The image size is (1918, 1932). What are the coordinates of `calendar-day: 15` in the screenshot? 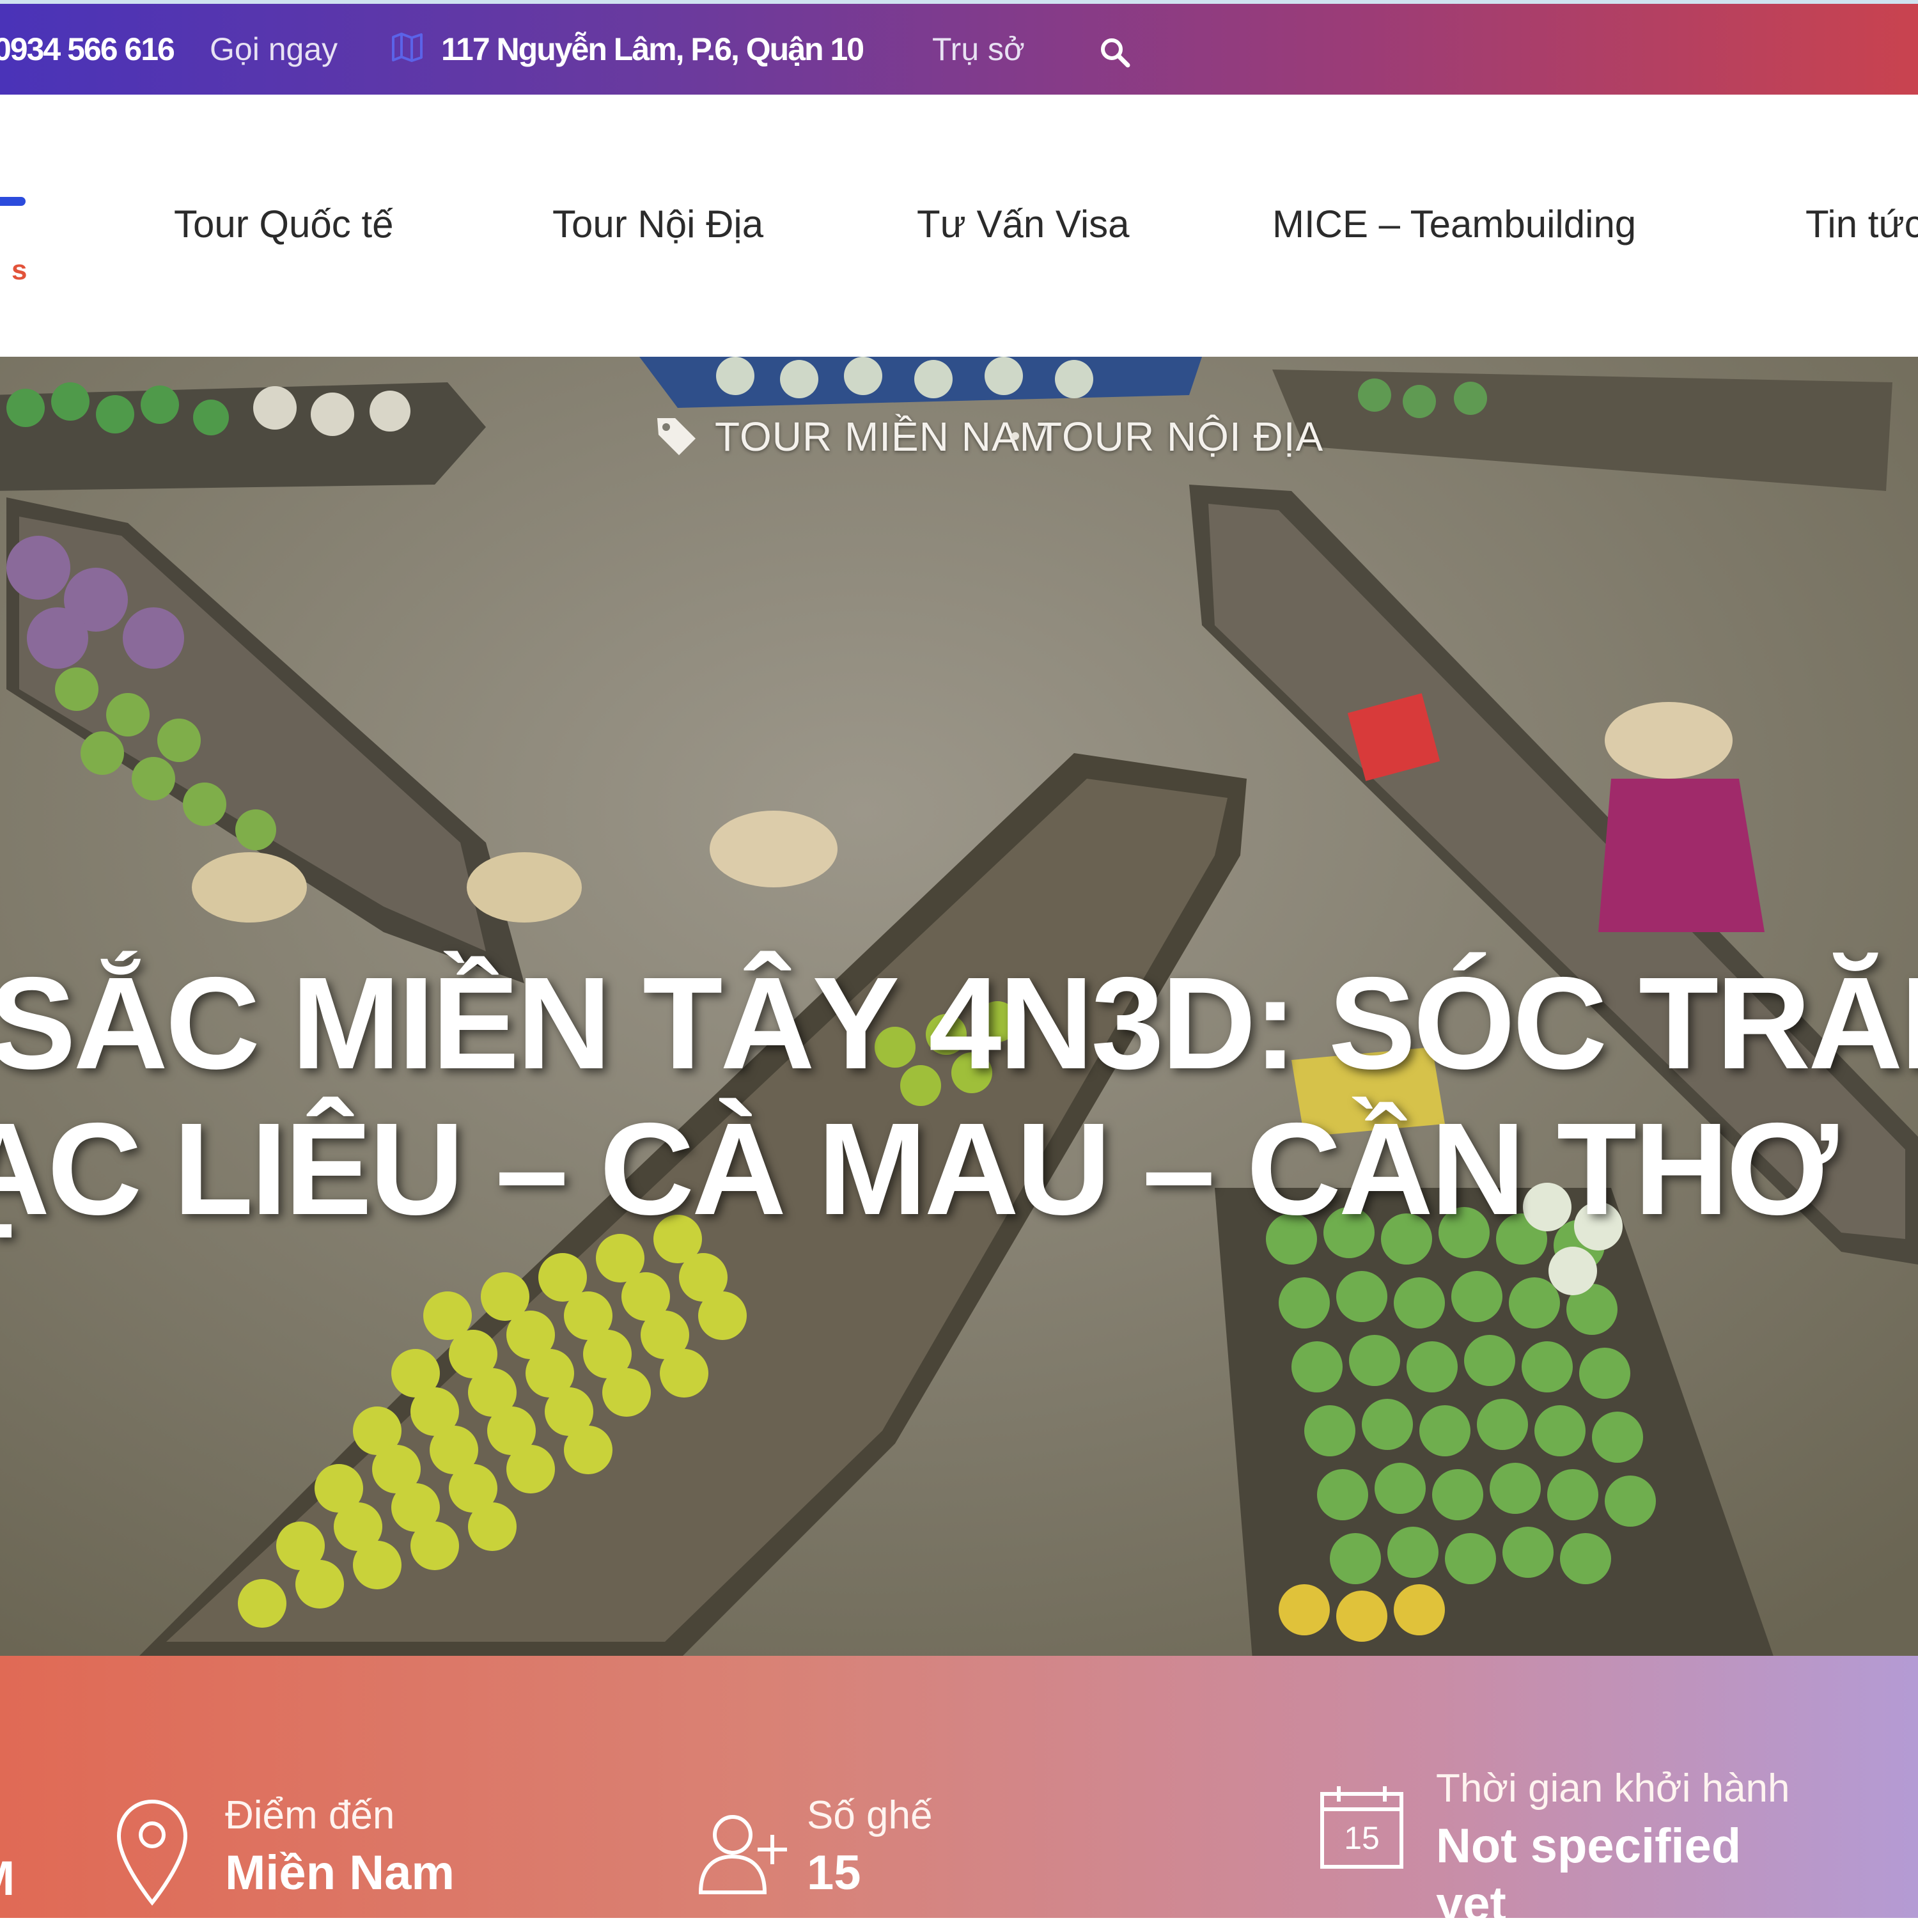 It's located at (1362, 1838).